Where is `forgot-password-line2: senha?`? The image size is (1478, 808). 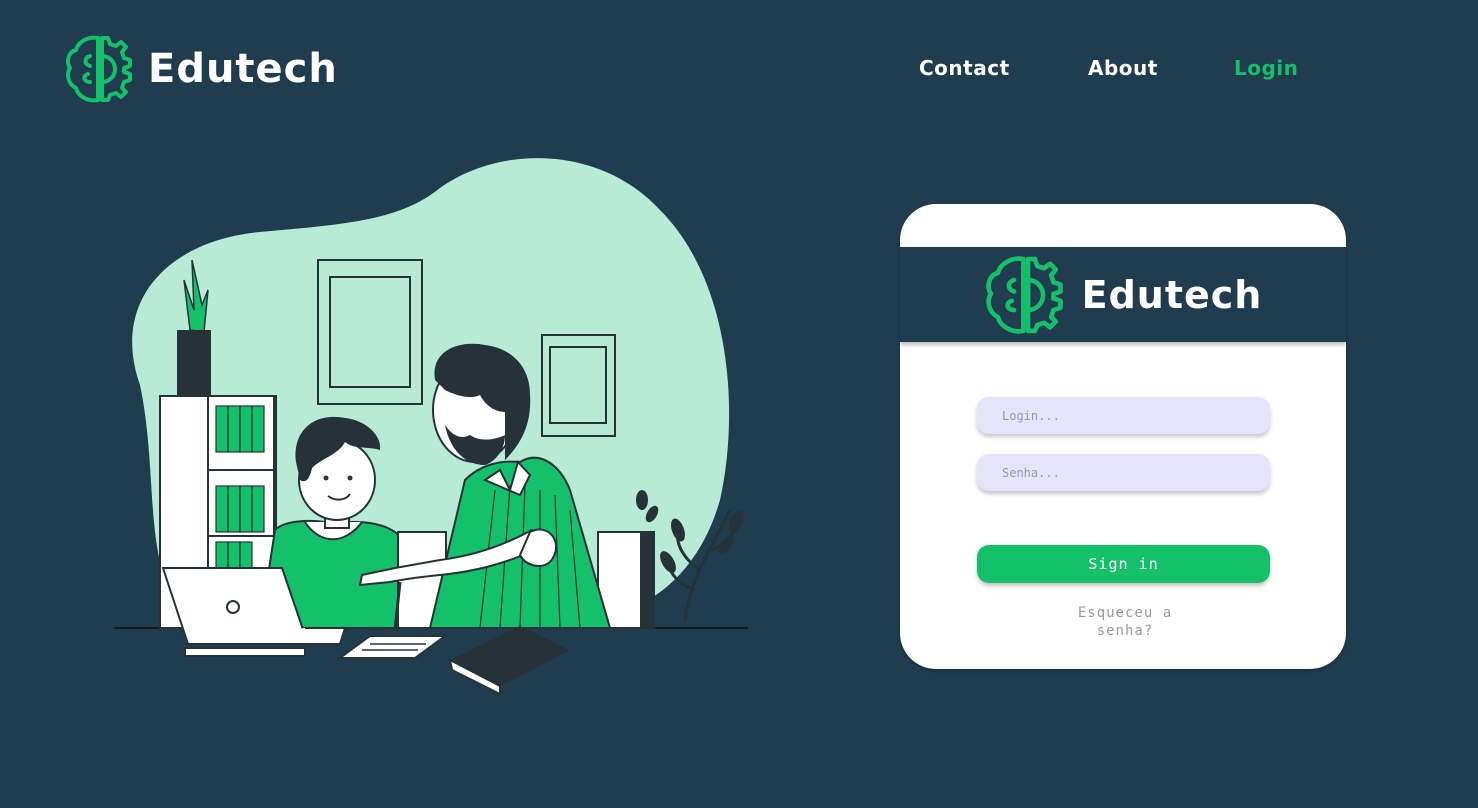 forgot-password-line2: senha? is located at coordinates (1125, 631).